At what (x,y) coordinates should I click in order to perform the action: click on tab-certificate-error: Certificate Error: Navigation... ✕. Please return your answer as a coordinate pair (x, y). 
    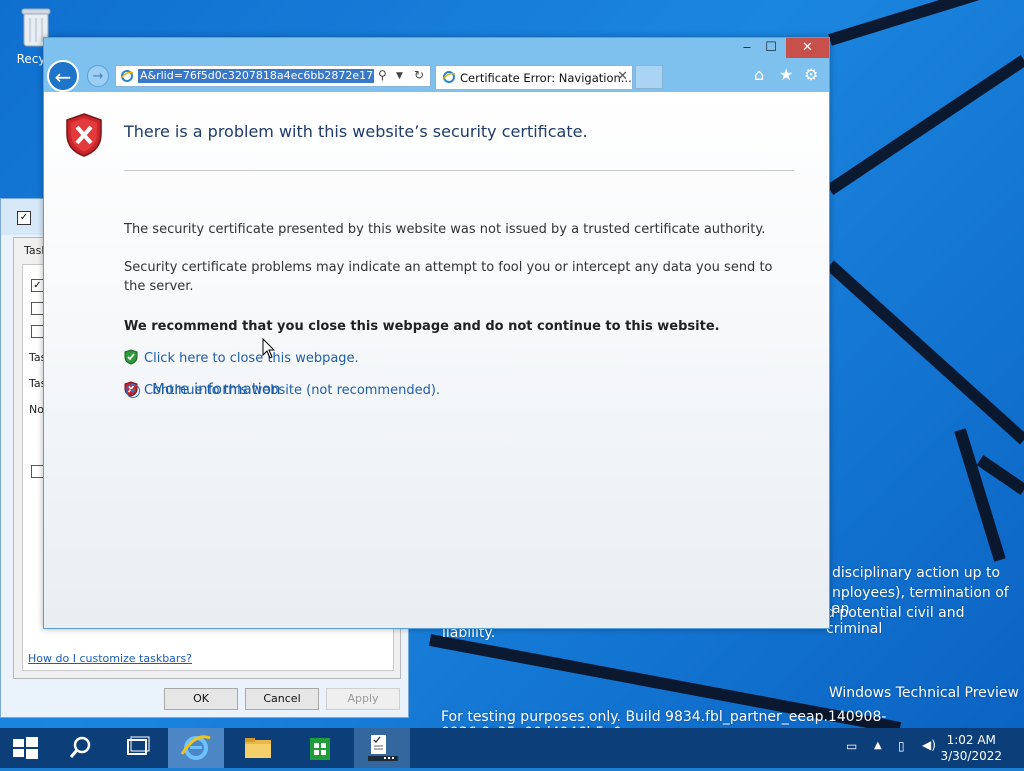
    Looking at the image, I should click on (534, 77).